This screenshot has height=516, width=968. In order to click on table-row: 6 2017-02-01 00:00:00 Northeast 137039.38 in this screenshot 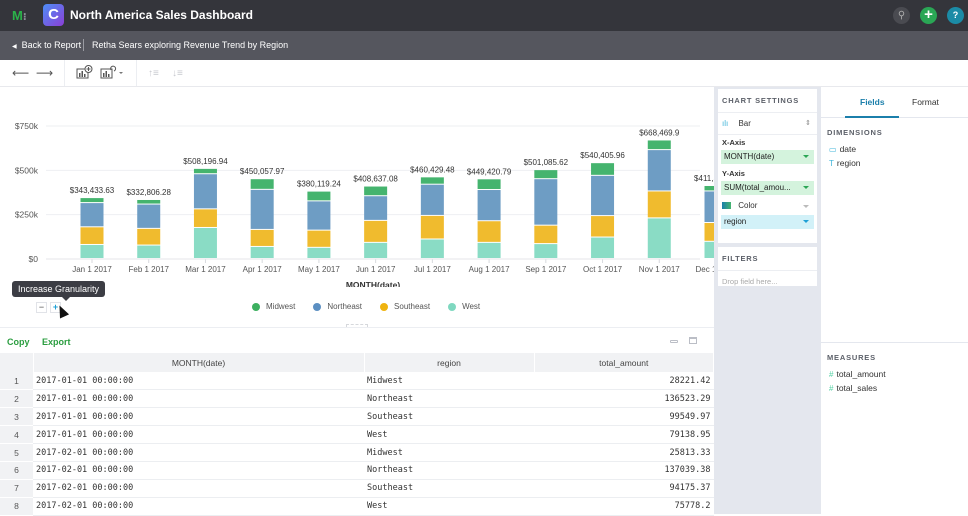, I will do `click(357, 470)`.